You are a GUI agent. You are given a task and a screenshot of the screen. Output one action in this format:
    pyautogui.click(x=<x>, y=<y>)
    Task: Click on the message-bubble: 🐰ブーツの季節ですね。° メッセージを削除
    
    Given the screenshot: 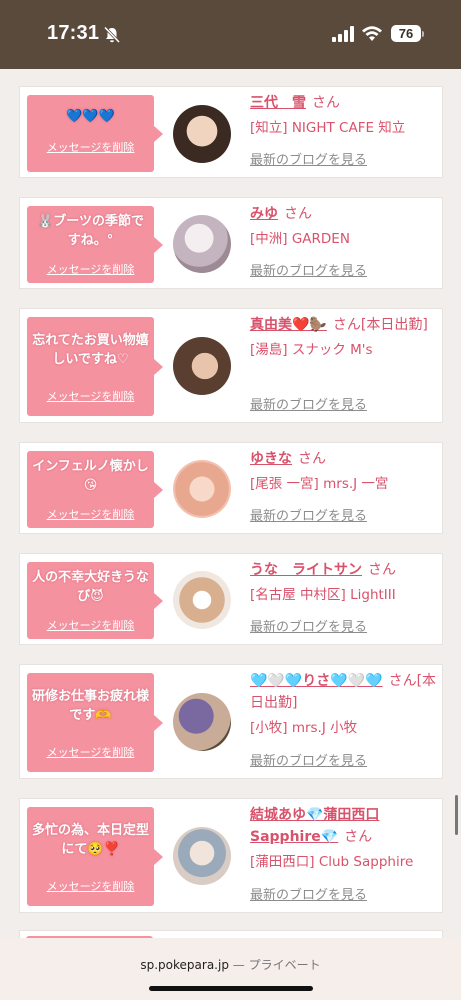 What is the action you would take?
    pyautogui.click(x=95, y=244)
    